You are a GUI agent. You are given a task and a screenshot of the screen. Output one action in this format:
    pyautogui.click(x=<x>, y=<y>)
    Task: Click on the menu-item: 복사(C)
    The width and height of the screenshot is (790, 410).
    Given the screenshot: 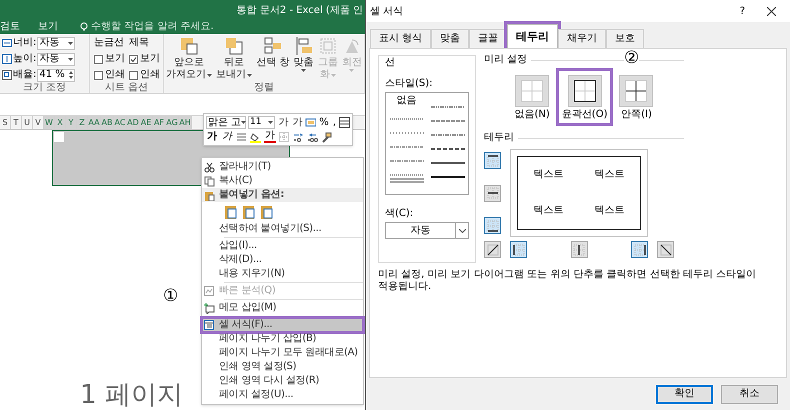 What is the action you would take?
    pyautogui.click(x=282, y=181)
    